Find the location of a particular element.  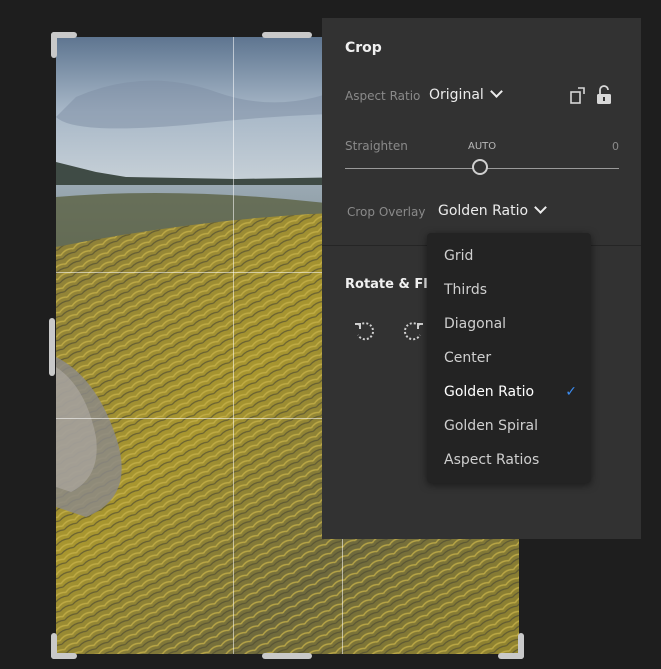

crop-handle-bottom-right-h is located at coordinates (511, 656).